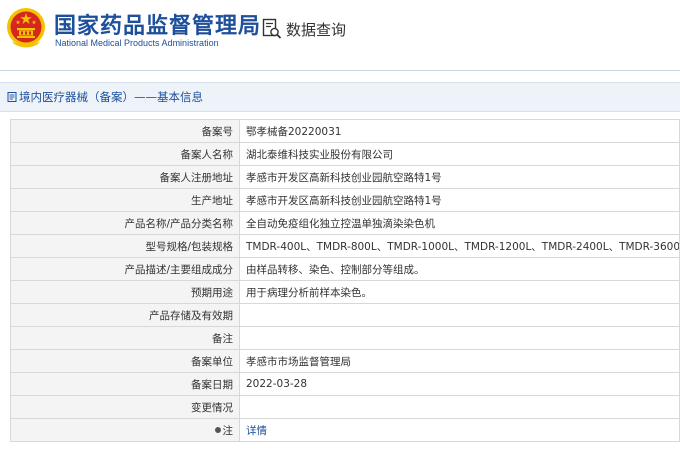 This screenshot has width=680, height=462. What do you see at coordinates (125, 384) in the screenshot?
I see `row-label: 备案日期` at bounding box center [125, 384].